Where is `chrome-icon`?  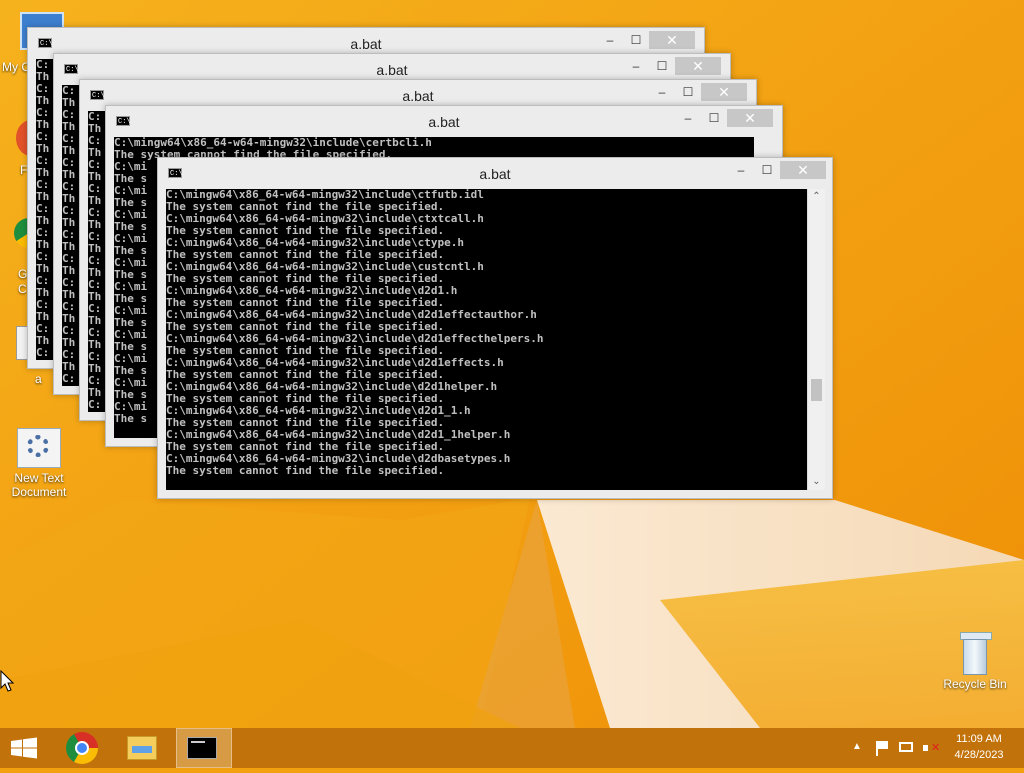 chrome-icon is located at coordinates (82, 748).